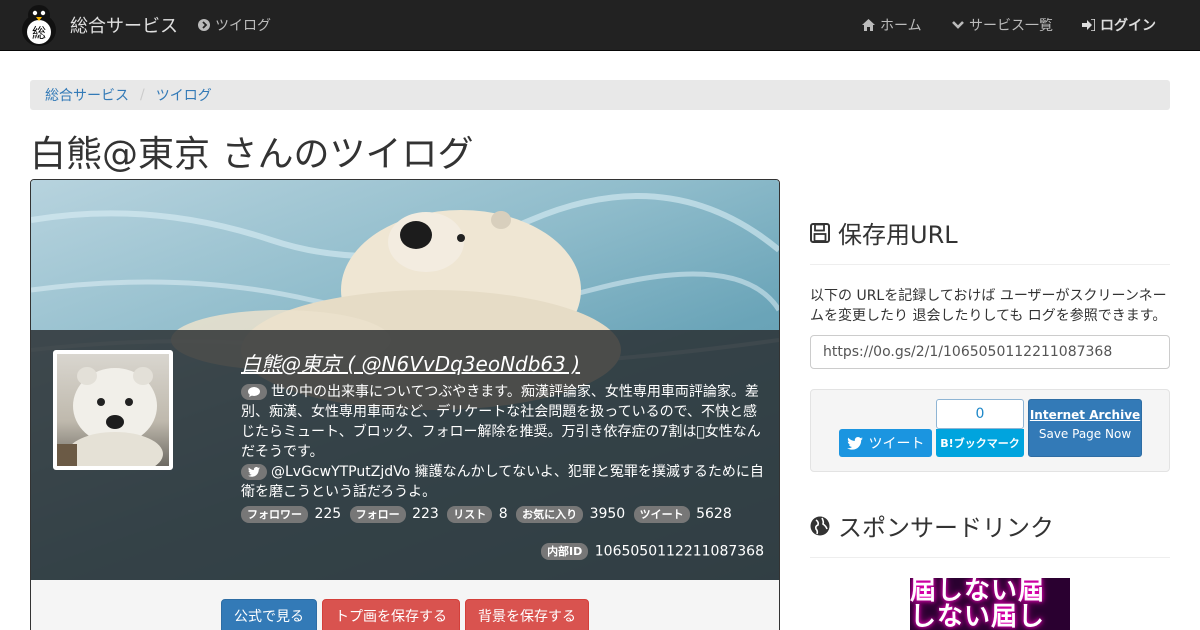 The image size is (1200, 630). I want to click on nav-login-label: ログイン, so click(1128, 26).